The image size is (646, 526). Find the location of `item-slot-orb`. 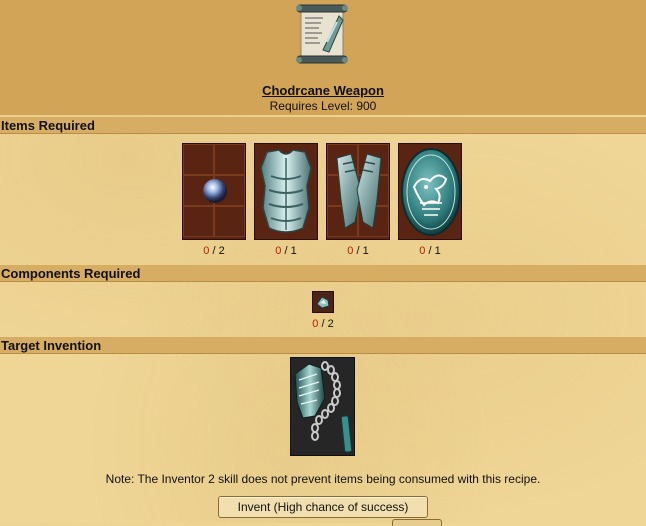

item-slot-orb is located at coordinates (214, 191).